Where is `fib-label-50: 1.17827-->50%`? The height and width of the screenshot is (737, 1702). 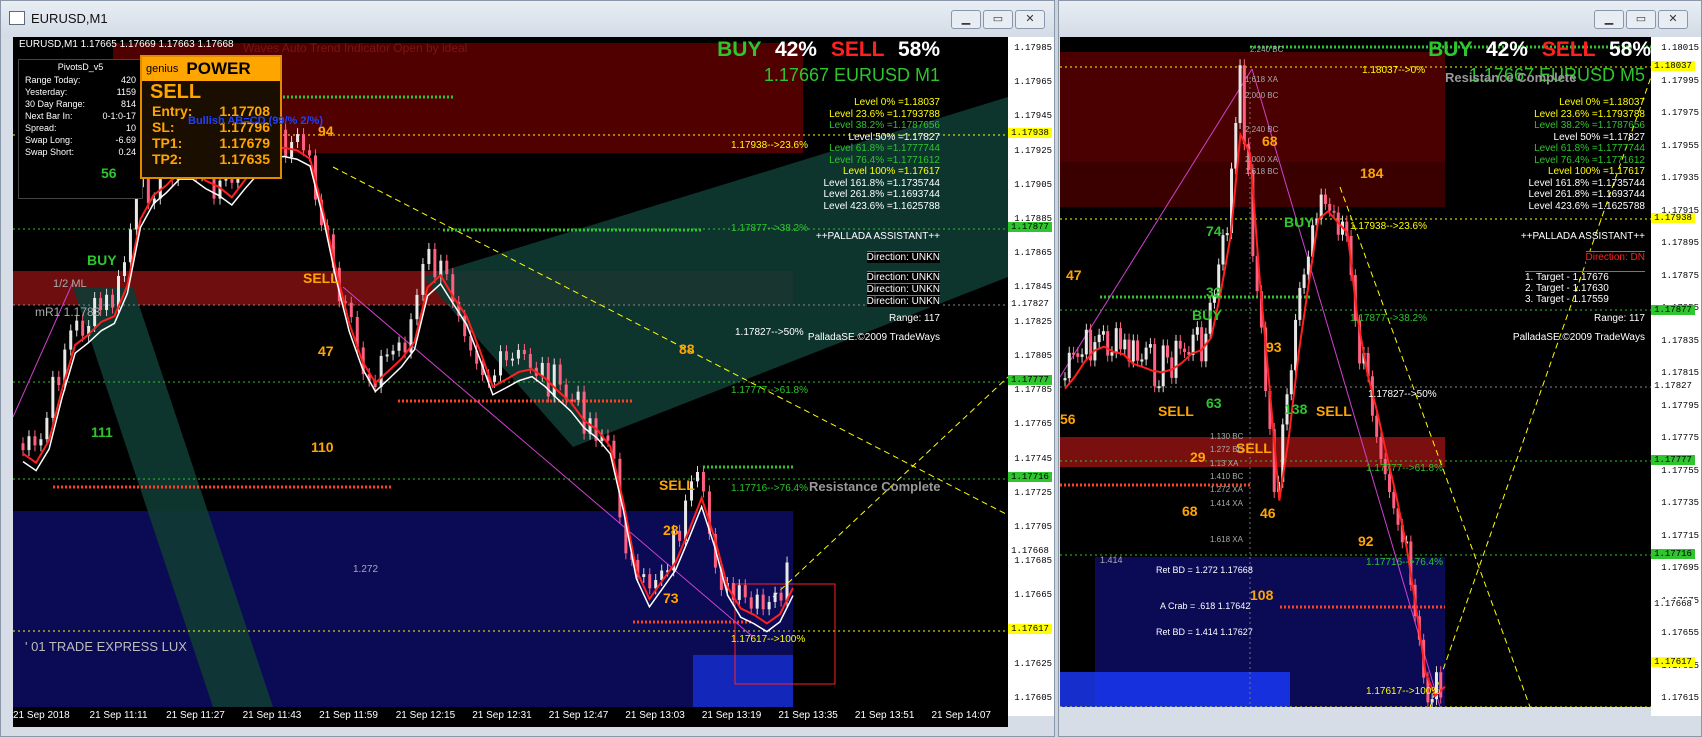 fib-label-50: 1.17827-->50% is located at coordinates (1402, 394).